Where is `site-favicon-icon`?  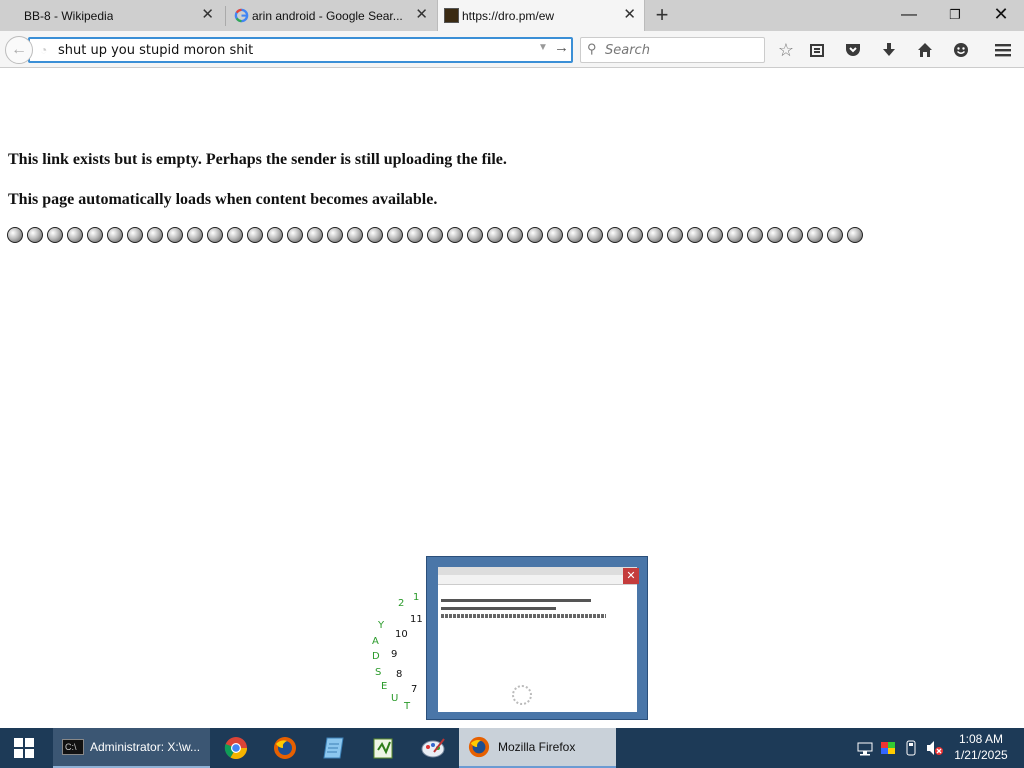
site-favicon-icon is located at coordinates (451, 15).